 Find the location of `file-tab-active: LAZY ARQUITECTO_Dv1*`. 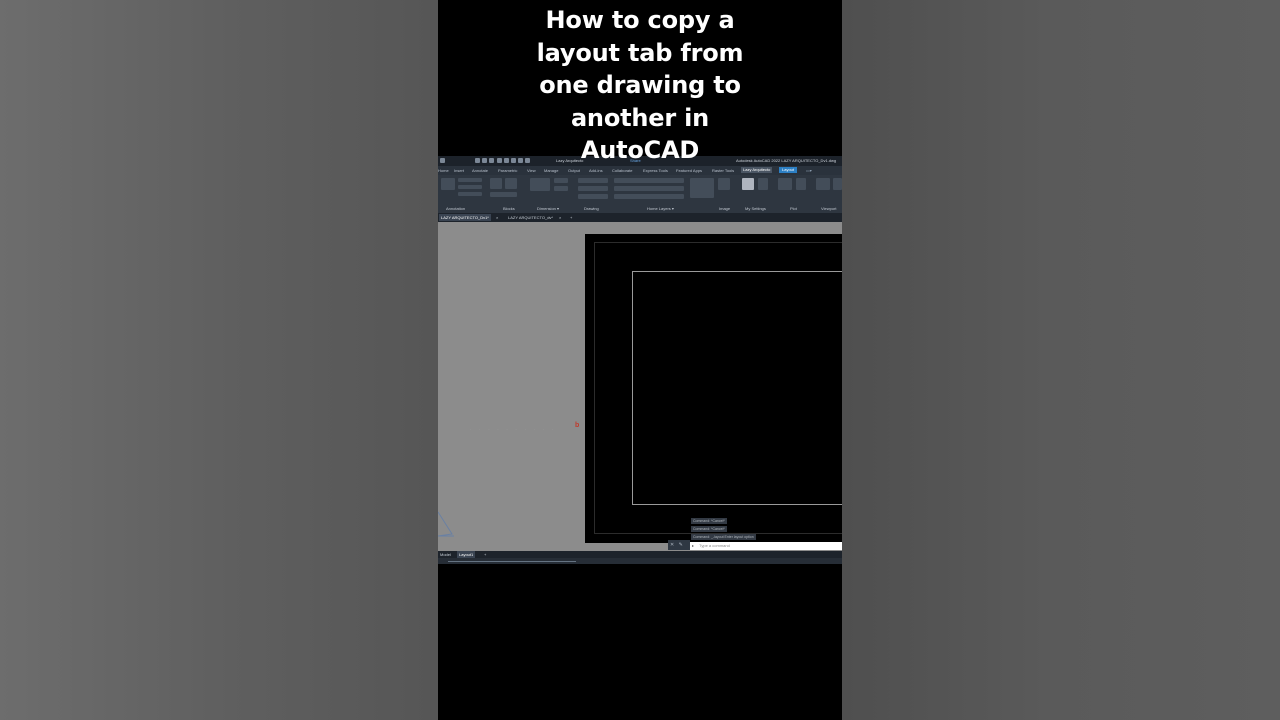

file-tab-active: LAZY ARQUITECTO_Dv1* is located at coordinates (465, 217).